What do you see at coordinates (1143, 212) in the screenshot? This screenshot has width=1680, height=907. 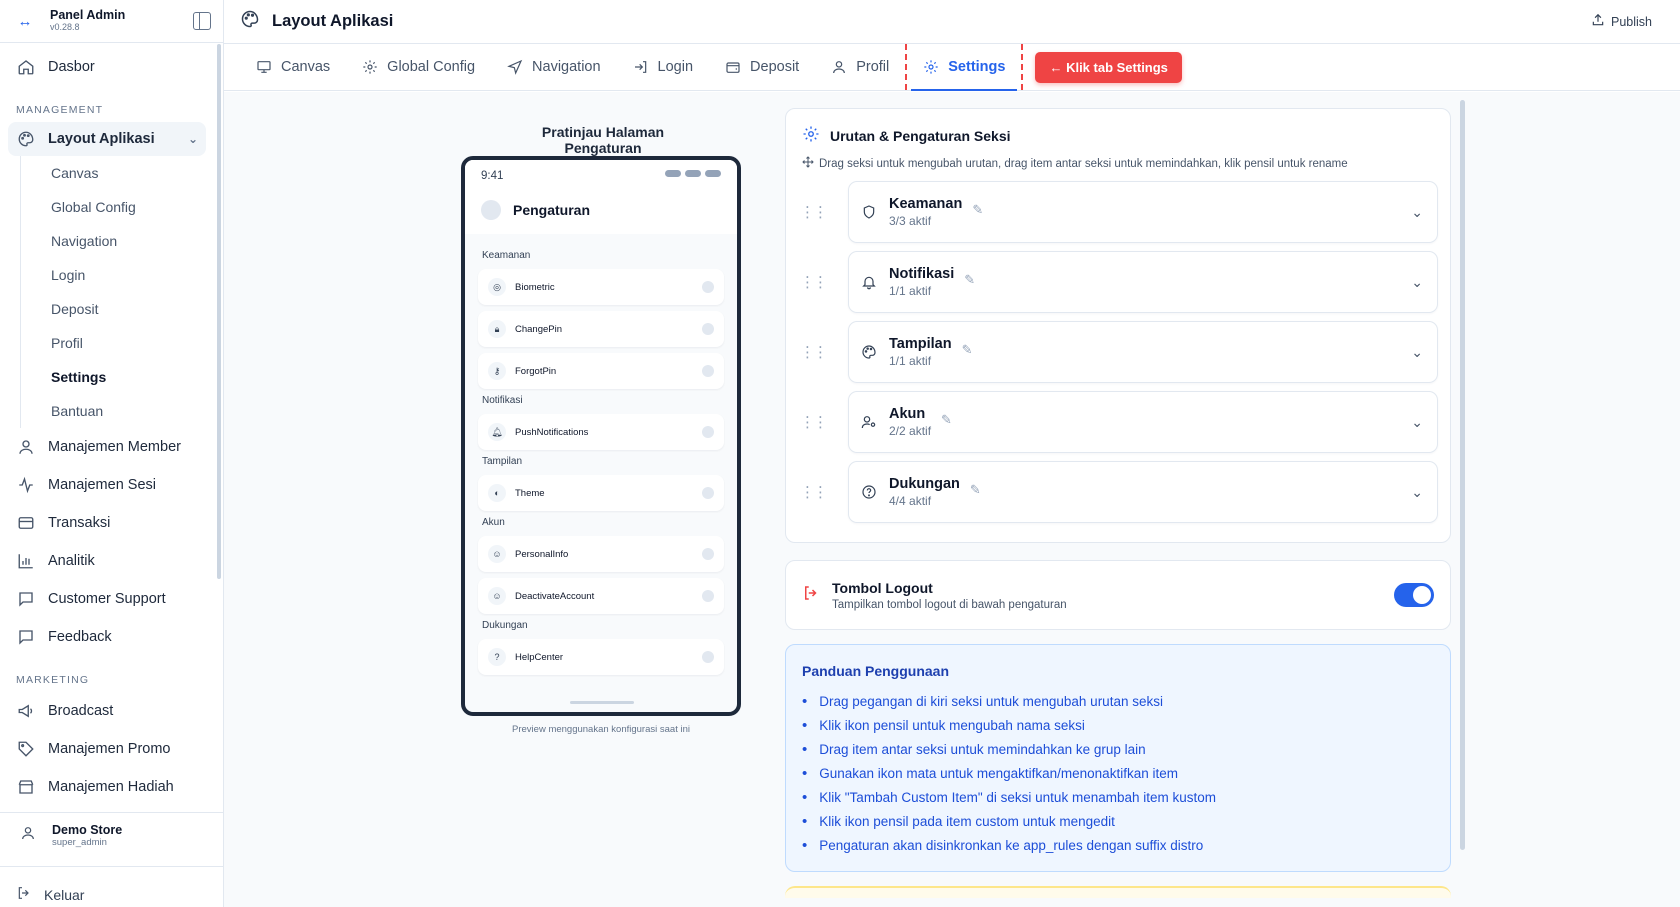 I see `section-box: Keamanan 3/3 aktif ✎ ⌄` at bounding box center [1143, 212].